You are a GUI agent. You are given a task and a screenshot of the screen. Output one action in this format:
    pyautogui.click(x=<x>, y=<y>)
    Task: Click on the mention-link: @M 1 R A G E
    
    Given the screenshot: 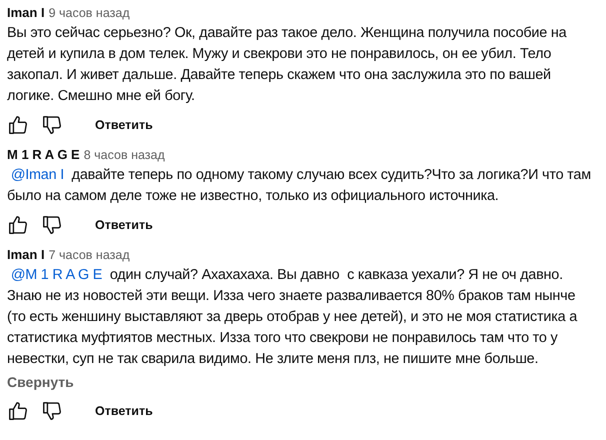 What is the action you would take?
    pyautogui.click(x=56, y=275)
    